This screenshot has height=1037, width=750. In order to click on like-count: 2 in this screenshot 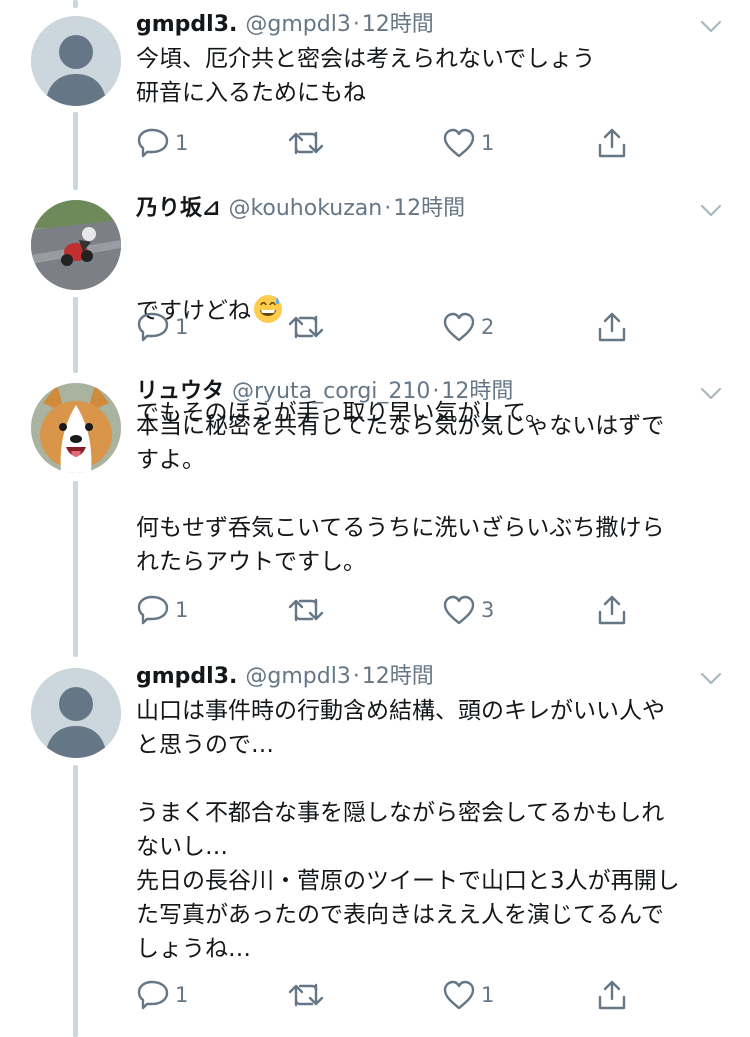, I will do `click(488, 327)`.